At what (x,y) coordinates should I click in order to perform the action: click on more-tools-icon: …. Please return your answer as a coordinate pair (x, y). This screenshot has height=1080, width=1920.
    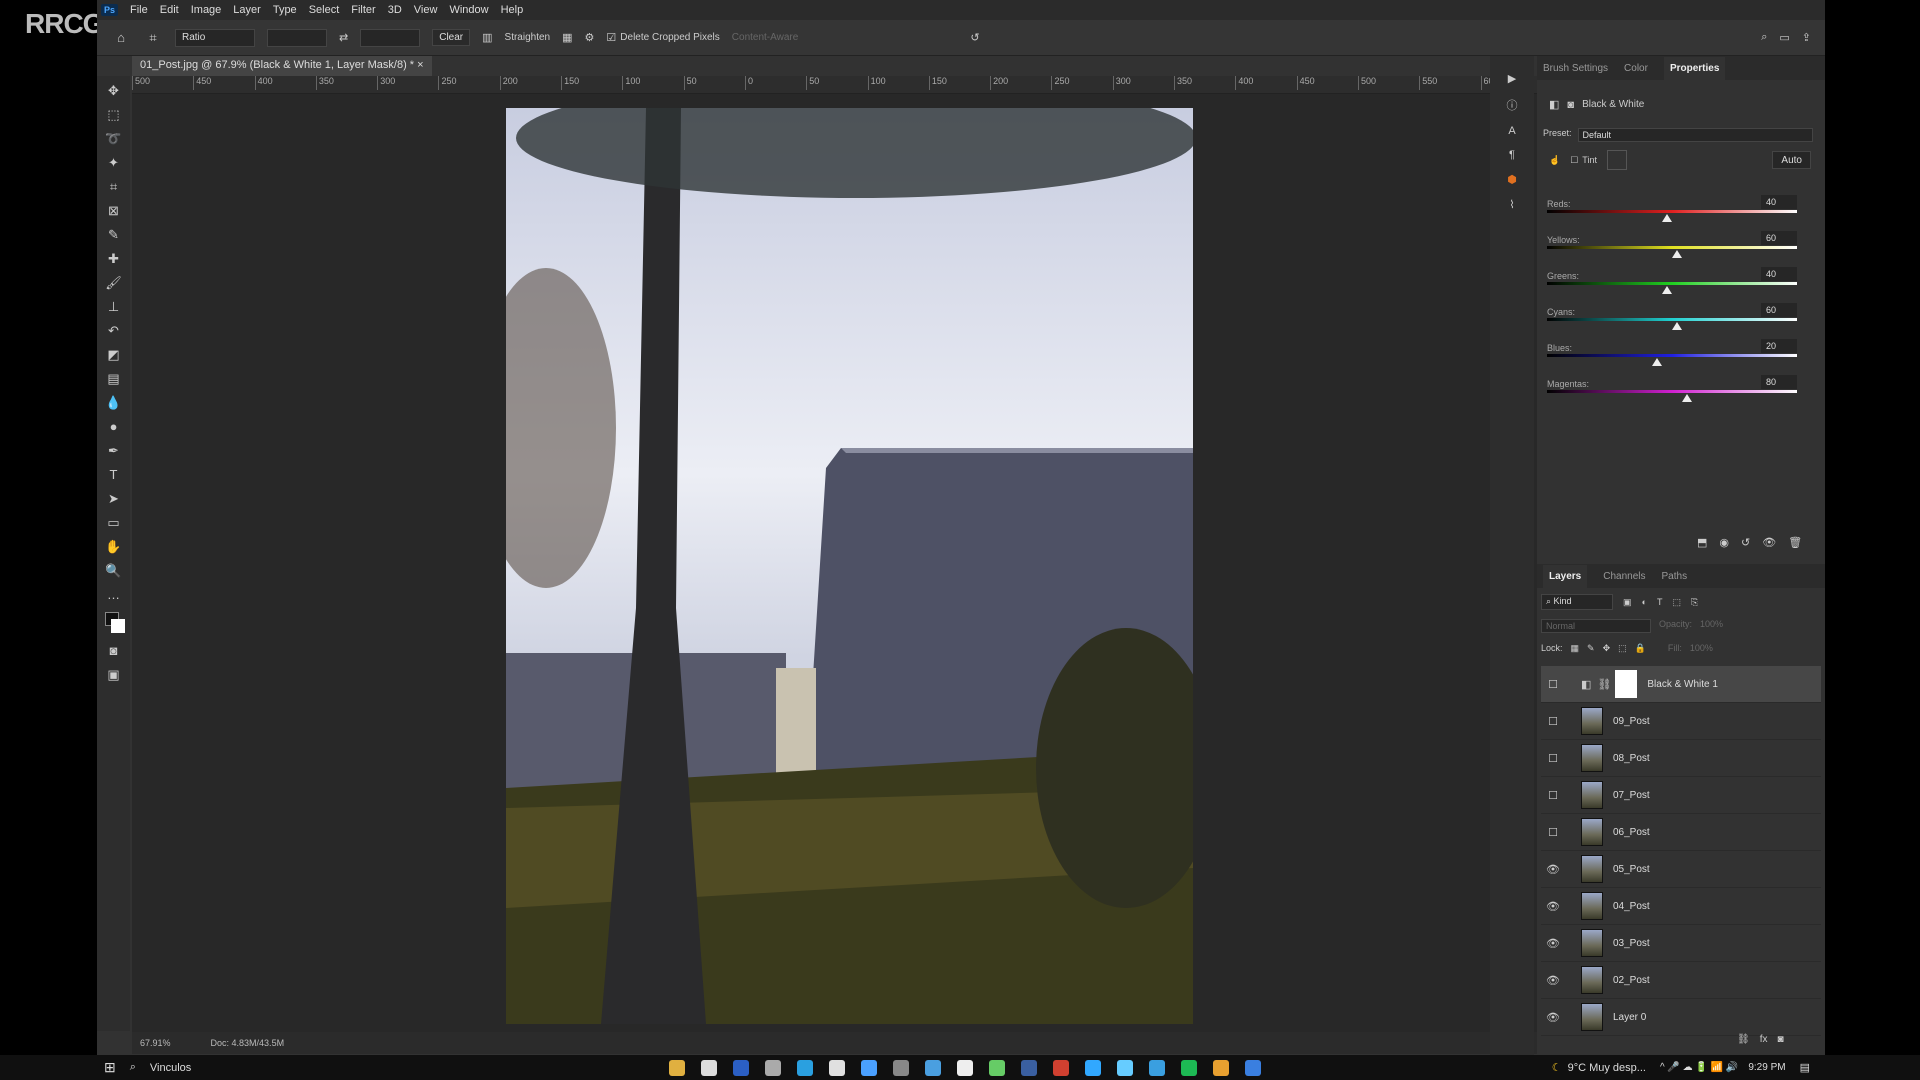
    Looking at the image, I should click on (114, 595).